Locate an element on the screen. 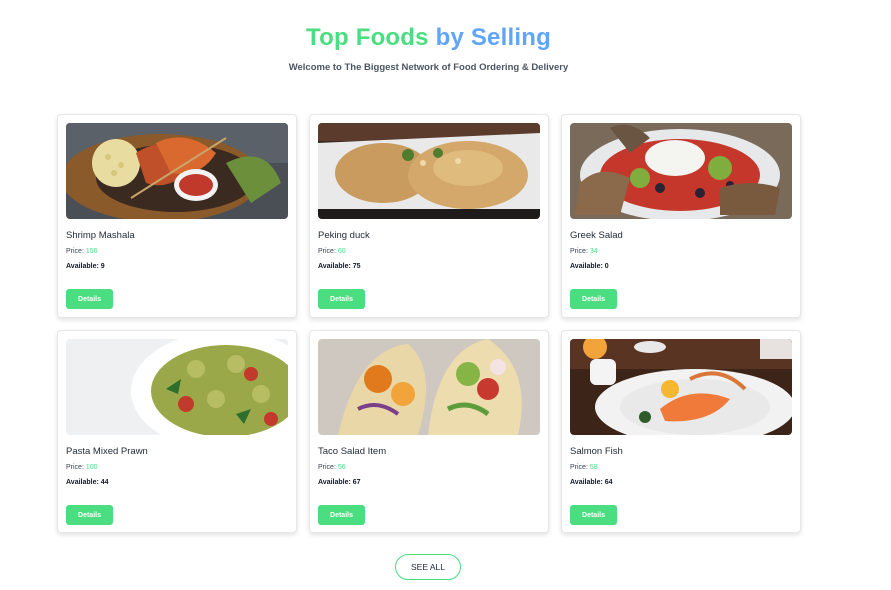 Image resolution: width=891 pixels, height=590 pixels. see-all-button: SEE ALL is located at coordinates (428, 567).